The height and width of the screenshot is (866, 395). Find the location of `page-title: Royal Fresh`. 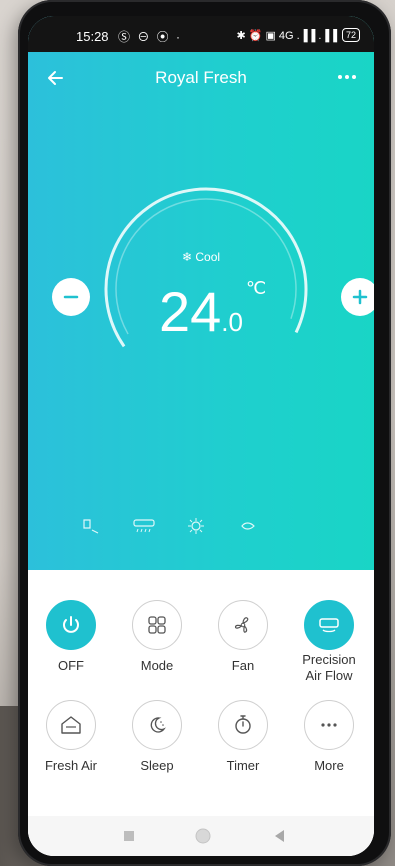

page-title: Royal Fresh is located at coordinates (201, 77).